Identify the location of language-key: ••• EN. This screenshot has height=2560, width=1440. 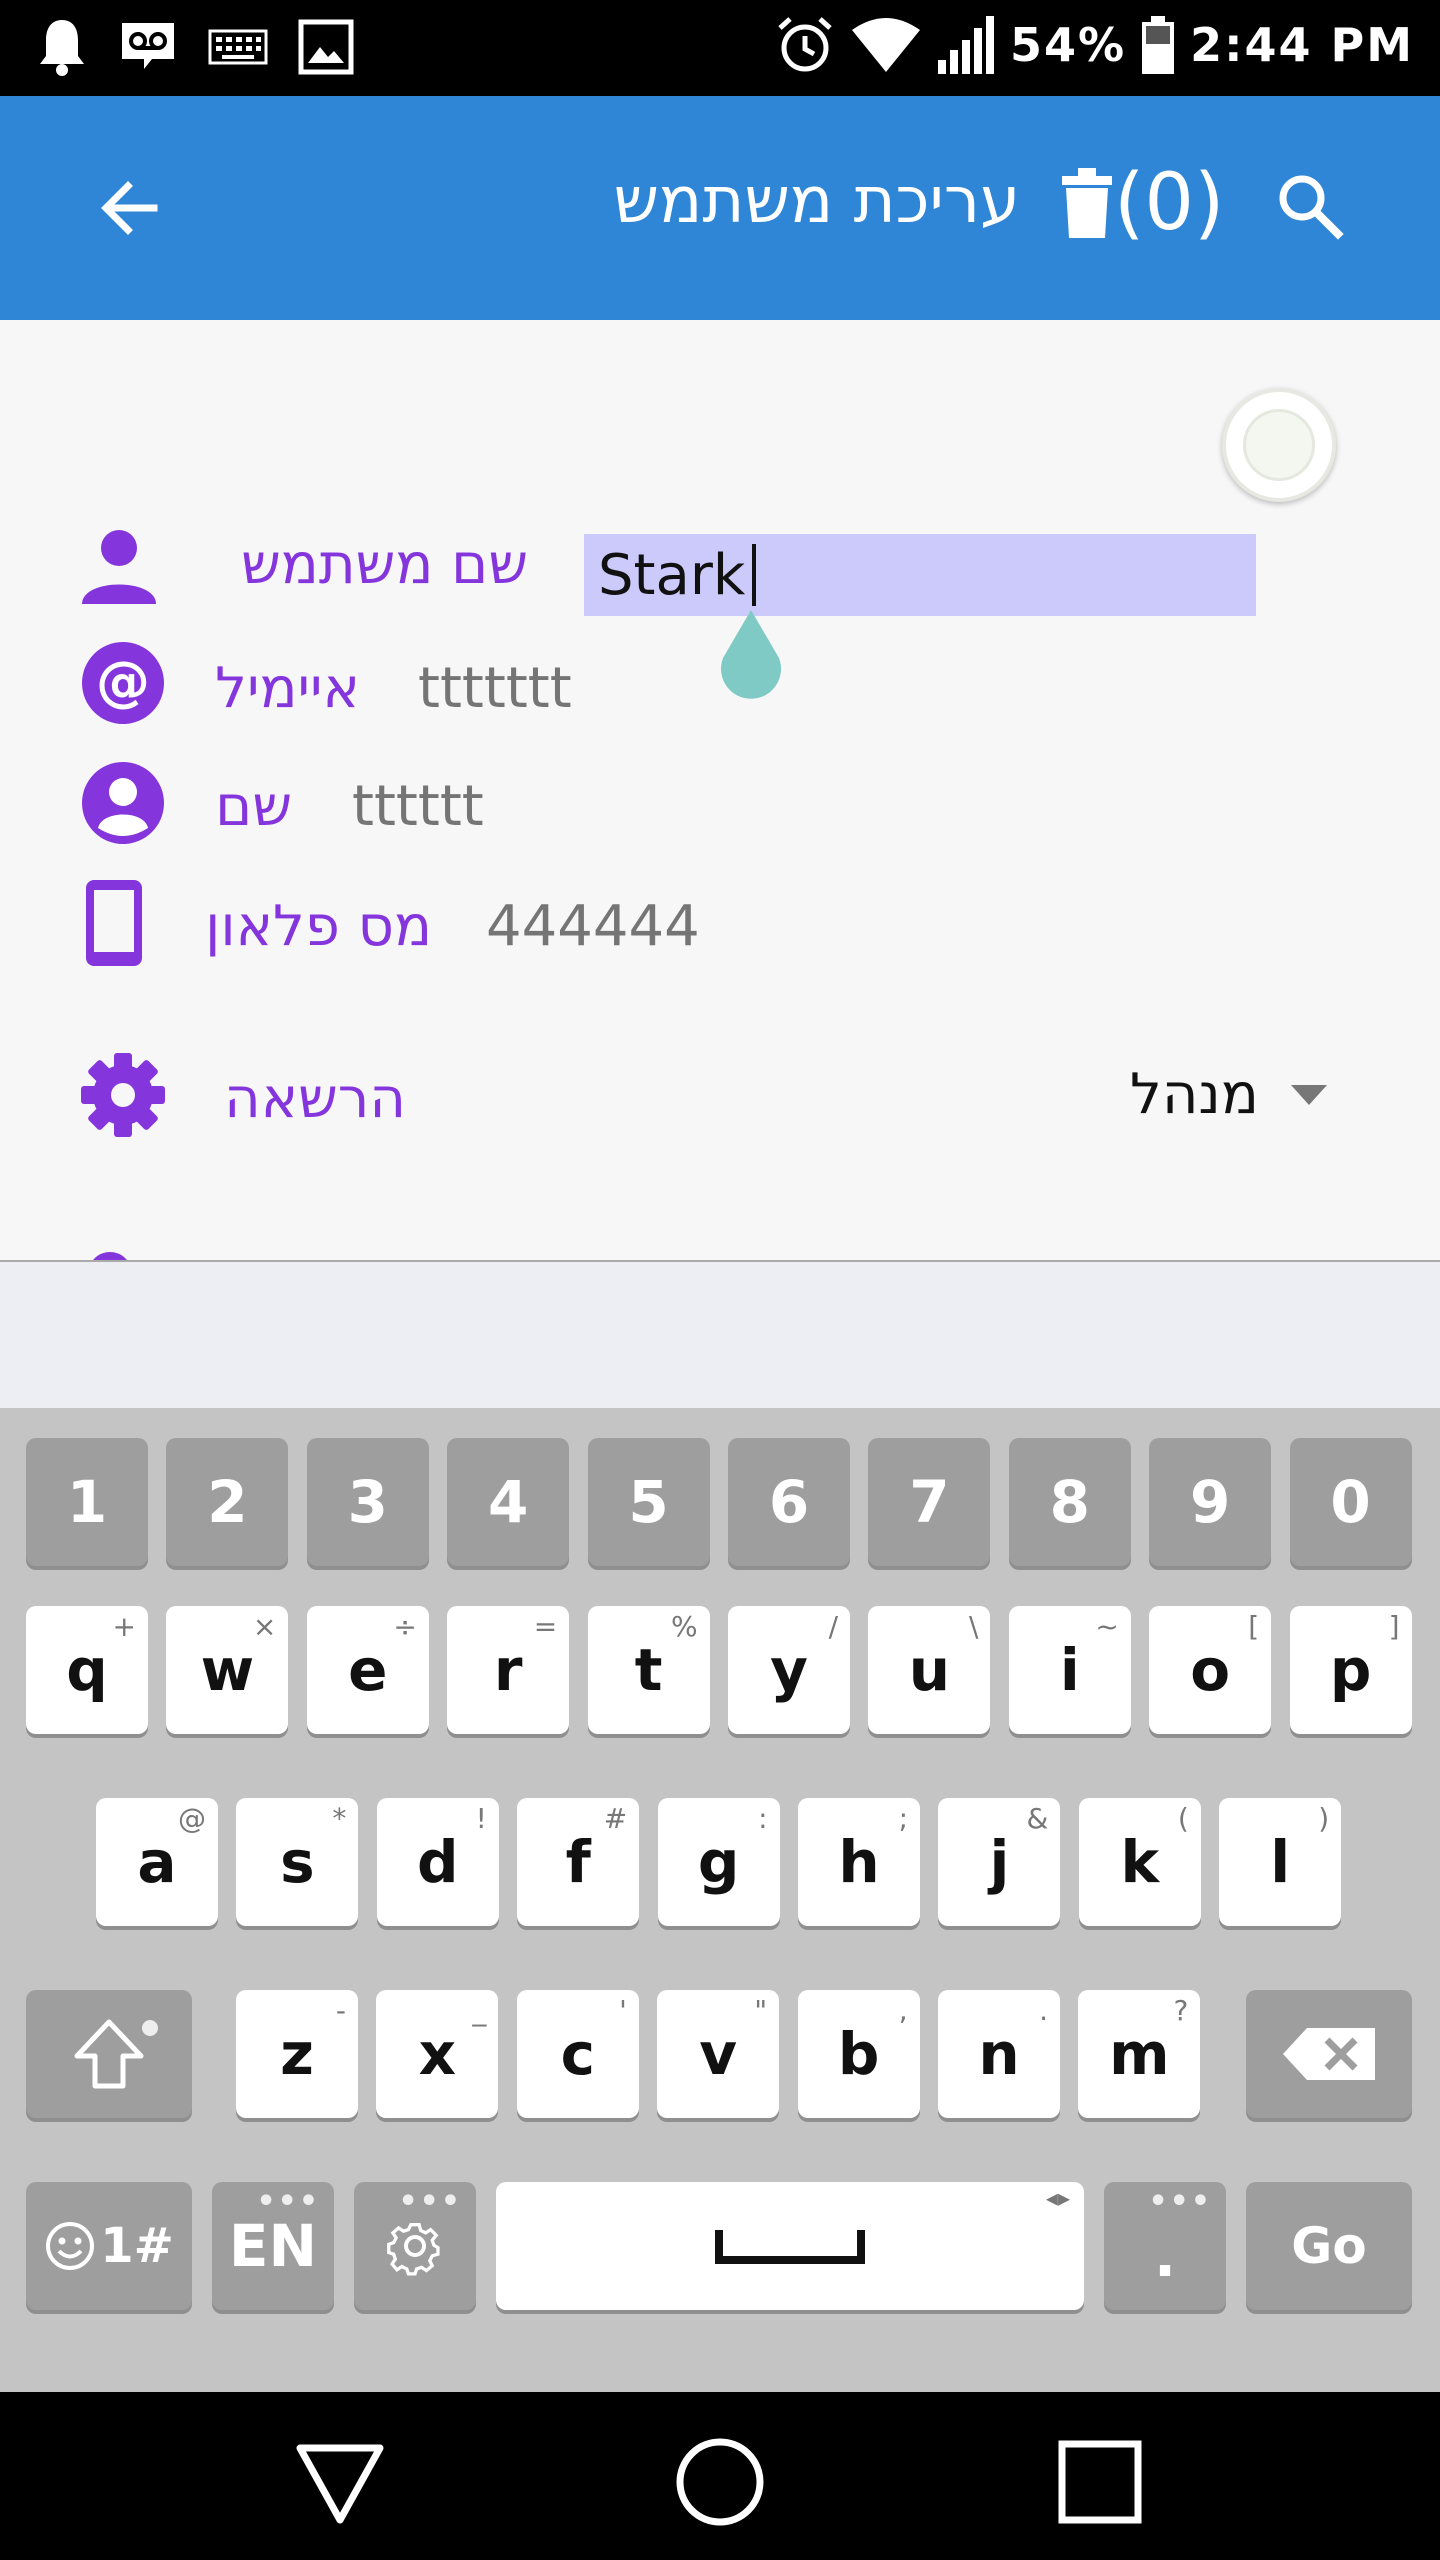
(273, 2246).